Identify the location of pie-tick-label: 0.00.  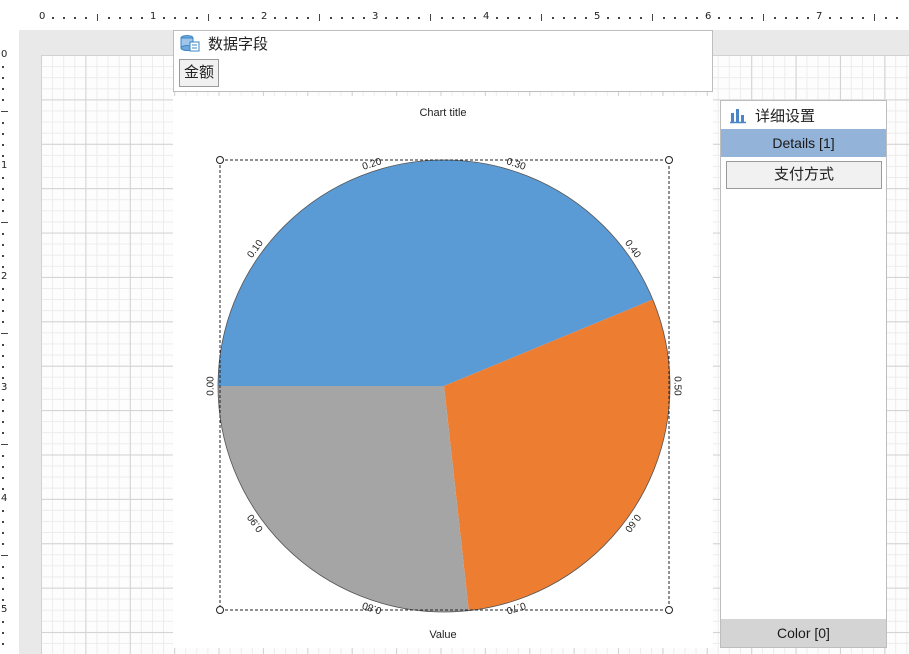
(211, 386).